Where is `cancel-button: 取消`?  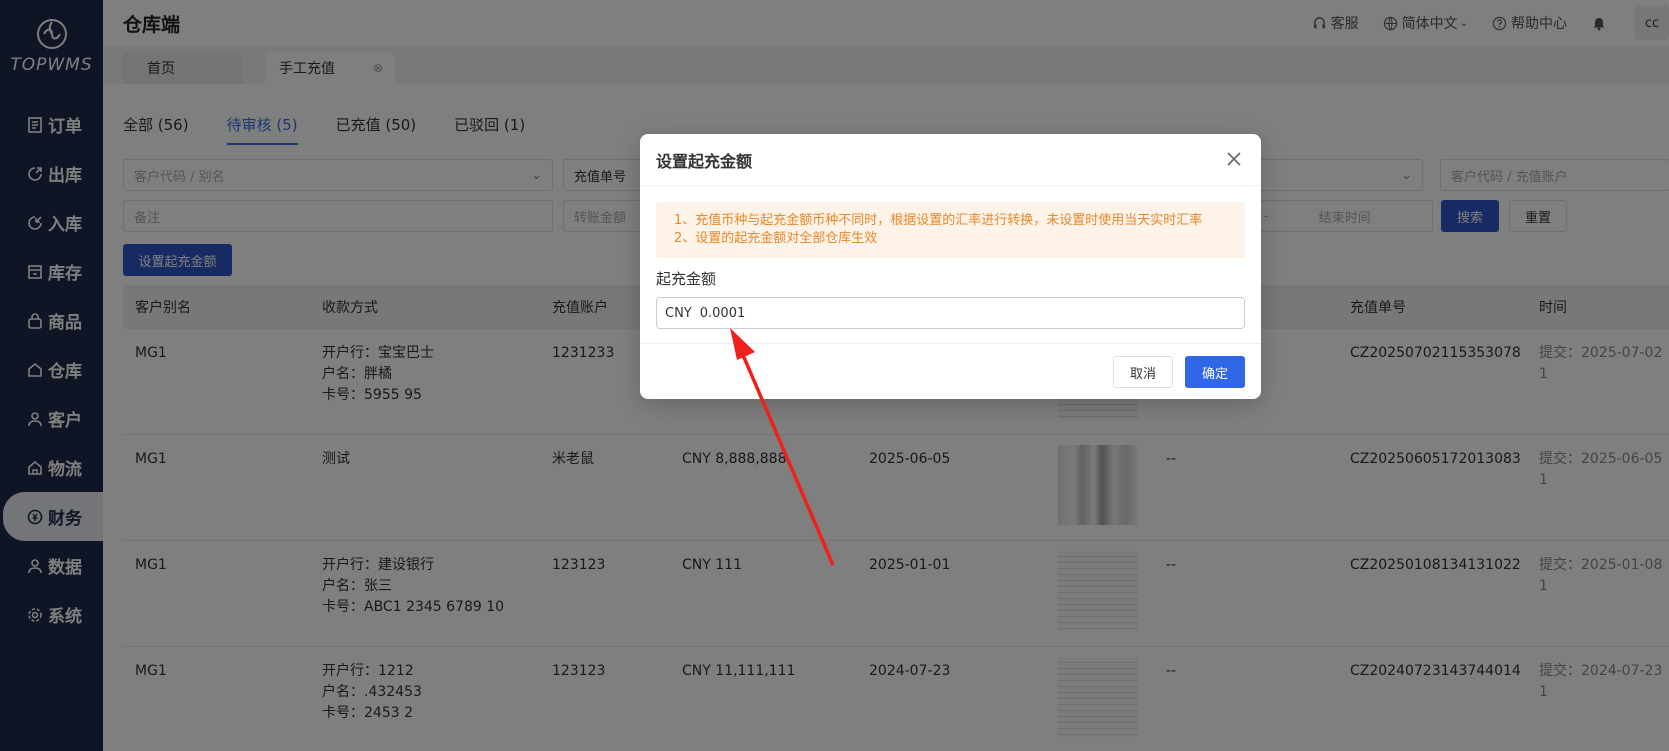 cancel-button: 取消 is located at coordinates (1143, 372).